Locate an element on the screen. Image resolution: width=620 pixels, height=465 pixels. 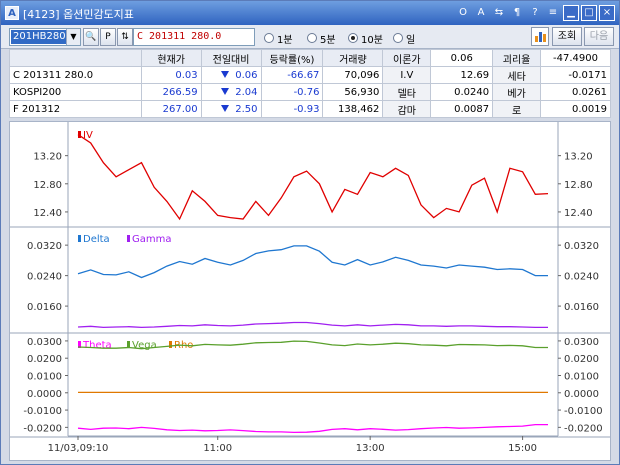
p-icon: P is located at coordinates (108, 37).